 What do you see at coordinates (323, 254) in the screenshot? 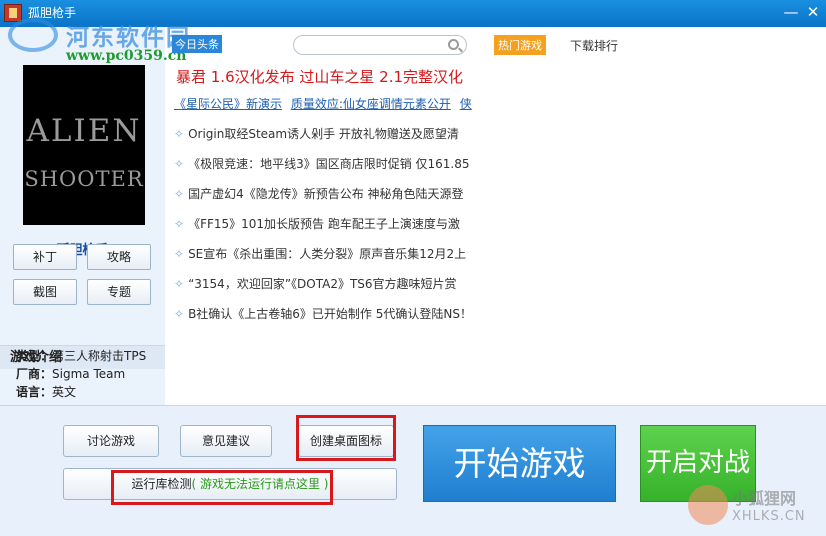
I see `news-item: ✧ SE宣布《杀出重围：人类分裂》原声音乐集12月2上` at bounding box center [323, 254].